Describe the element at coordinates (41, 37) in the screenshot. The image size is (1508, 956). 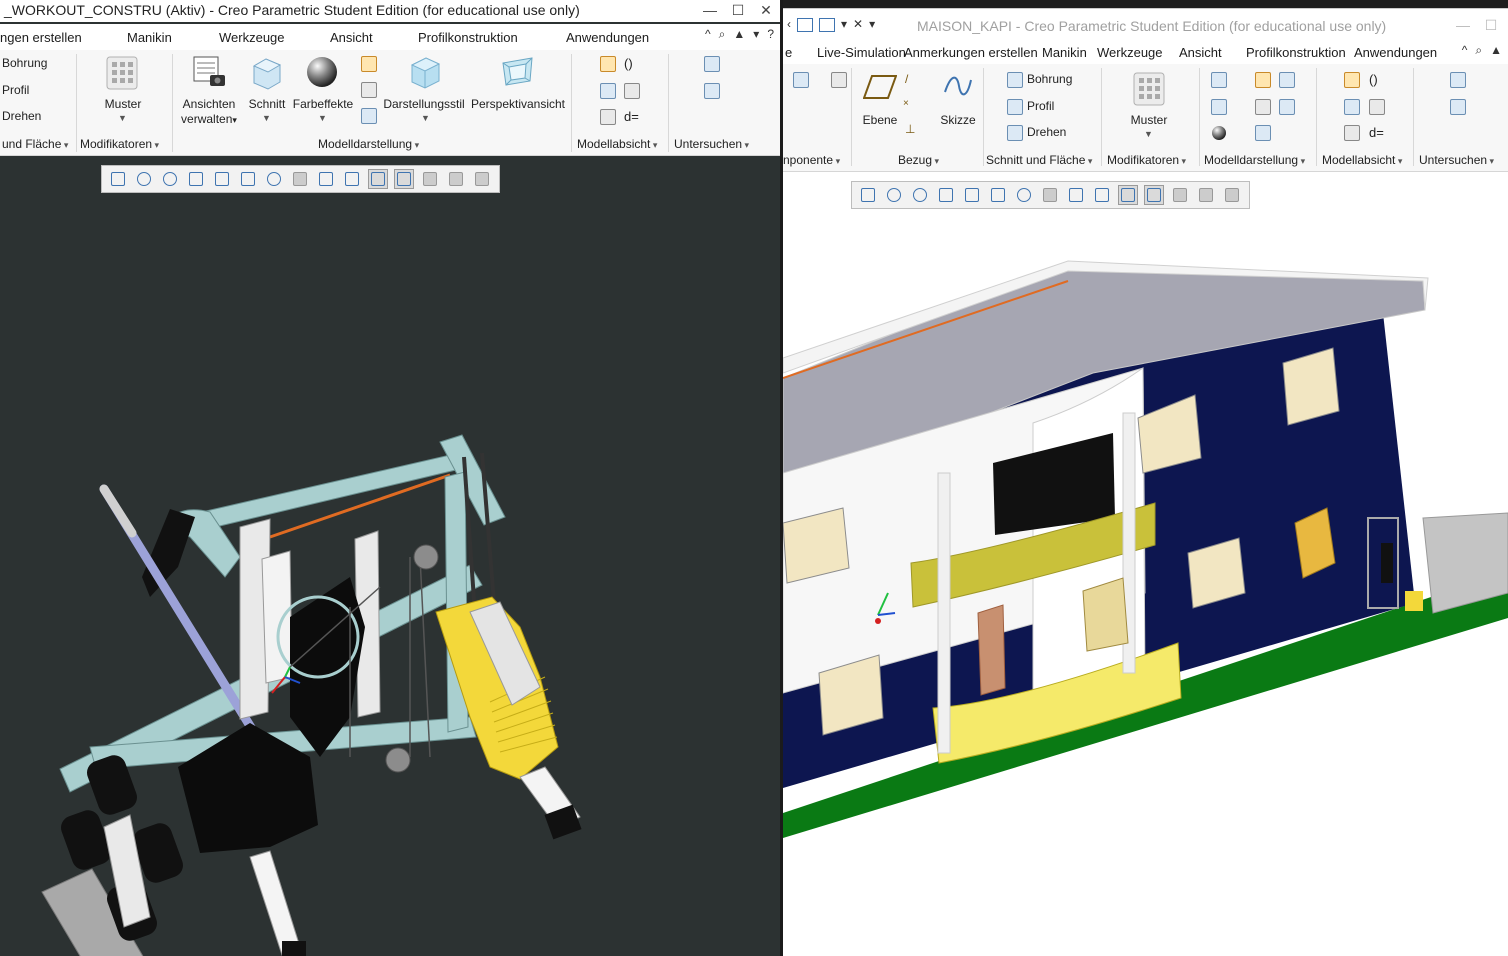
I see `tab-anmerkungen-erstellen: ngen erstellen` at that location.